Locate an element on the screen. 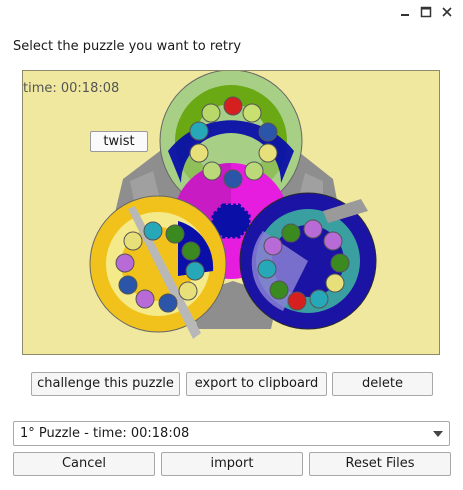  delete-button: delete is located at coordinates (382, 384).